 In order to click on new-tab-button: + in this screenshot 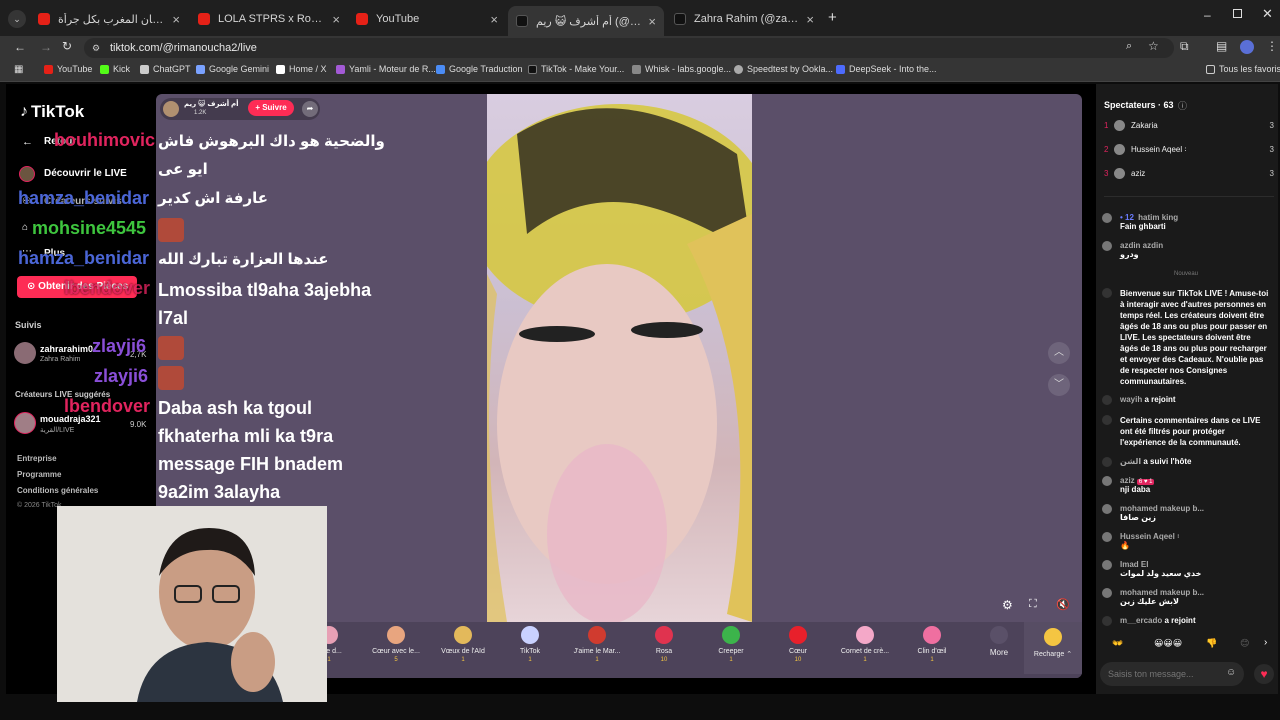, I will do `click(832, 17)`.